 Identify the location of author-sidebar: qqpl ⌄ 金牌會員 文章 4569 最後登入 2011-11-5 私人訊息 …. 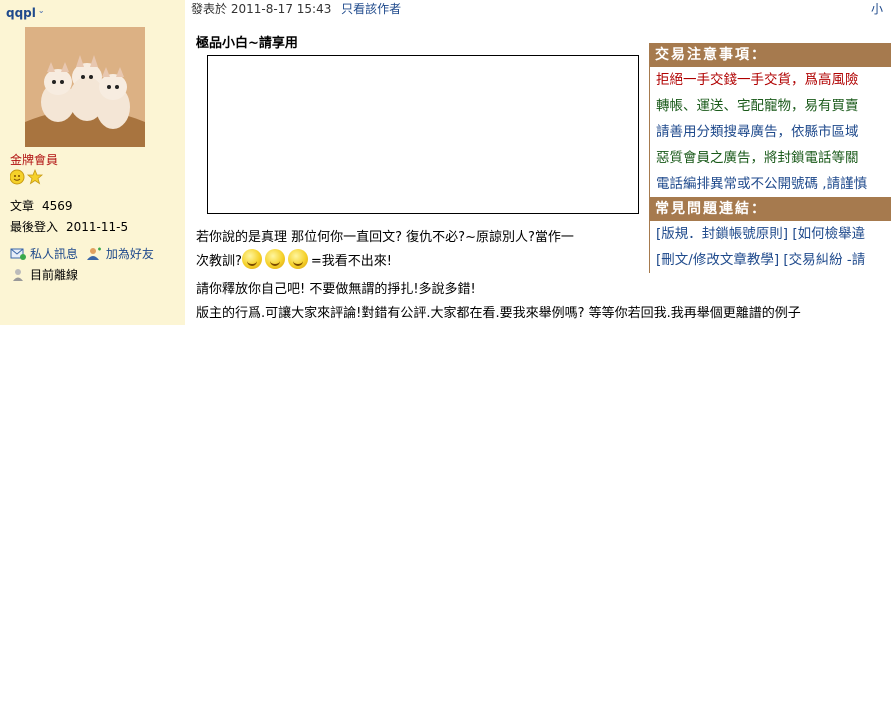
(92, 162).